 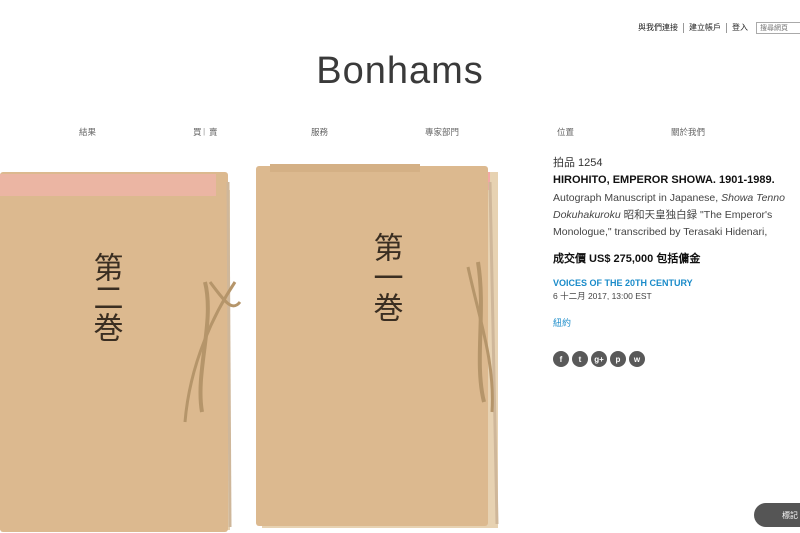 I want to click on search-input, so click(x=778, y=28).